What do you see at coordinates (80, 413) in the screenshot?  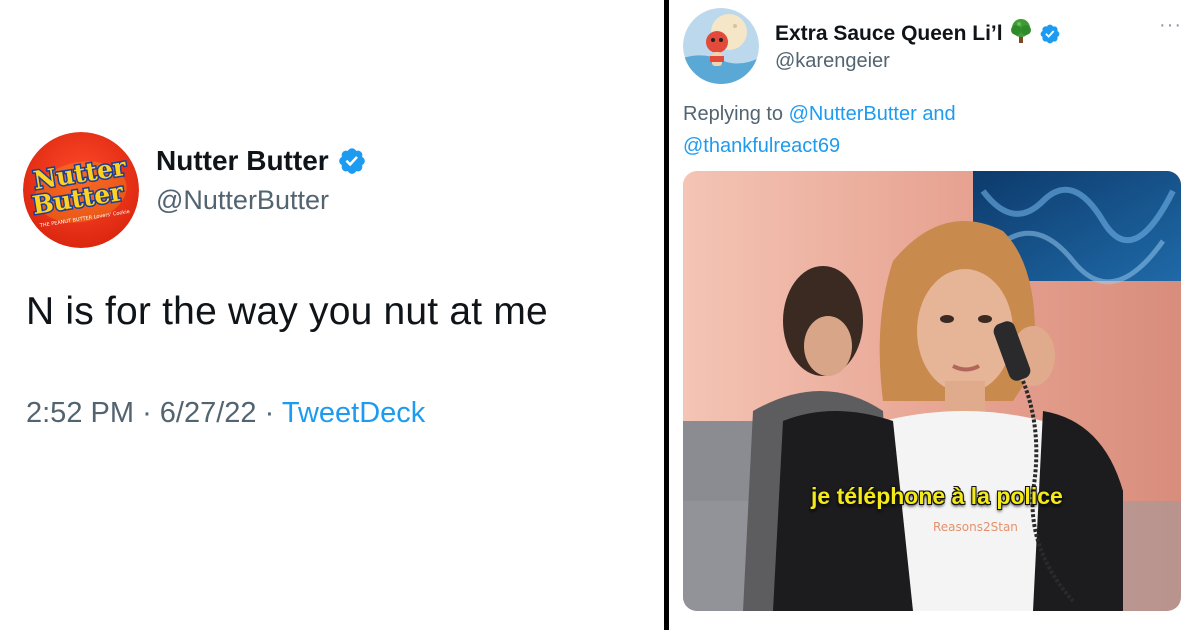 I see `tweet-time: 2:52 PM` at bounding box center [80, 413].